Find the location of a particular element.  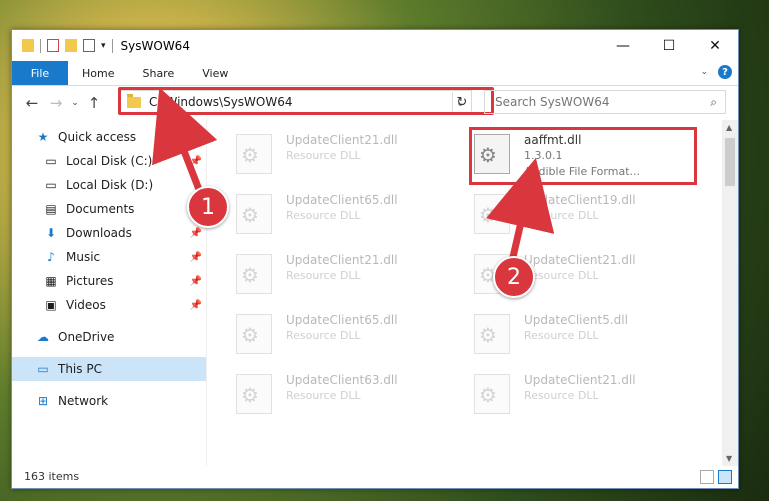

up-arrow-icon: ↑ is located at coordinates (94, 103).